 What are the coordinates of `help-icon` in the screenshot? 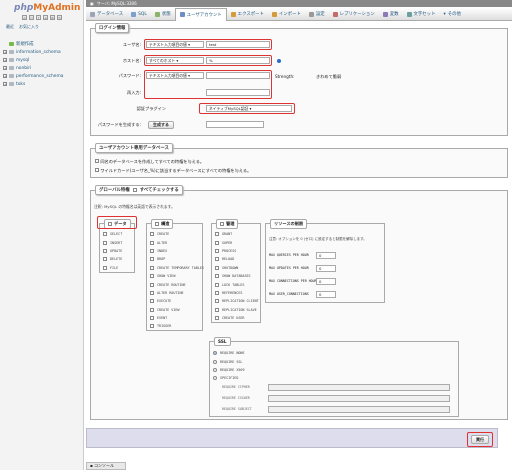 It's located at (279, 61).